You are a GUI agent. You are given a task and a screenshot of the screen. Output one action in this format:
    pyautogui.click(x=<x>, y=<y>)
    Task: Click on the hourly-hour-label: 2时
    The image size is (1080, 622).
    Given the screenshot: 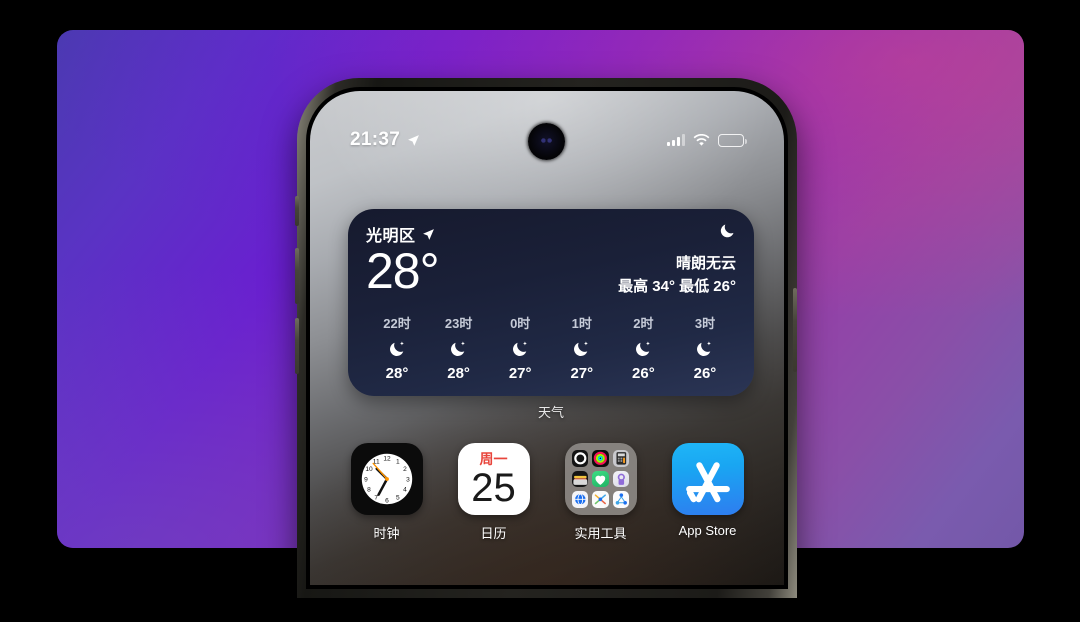 What is the action you would take?
    pyautogui.click(x=643, y=323)
    